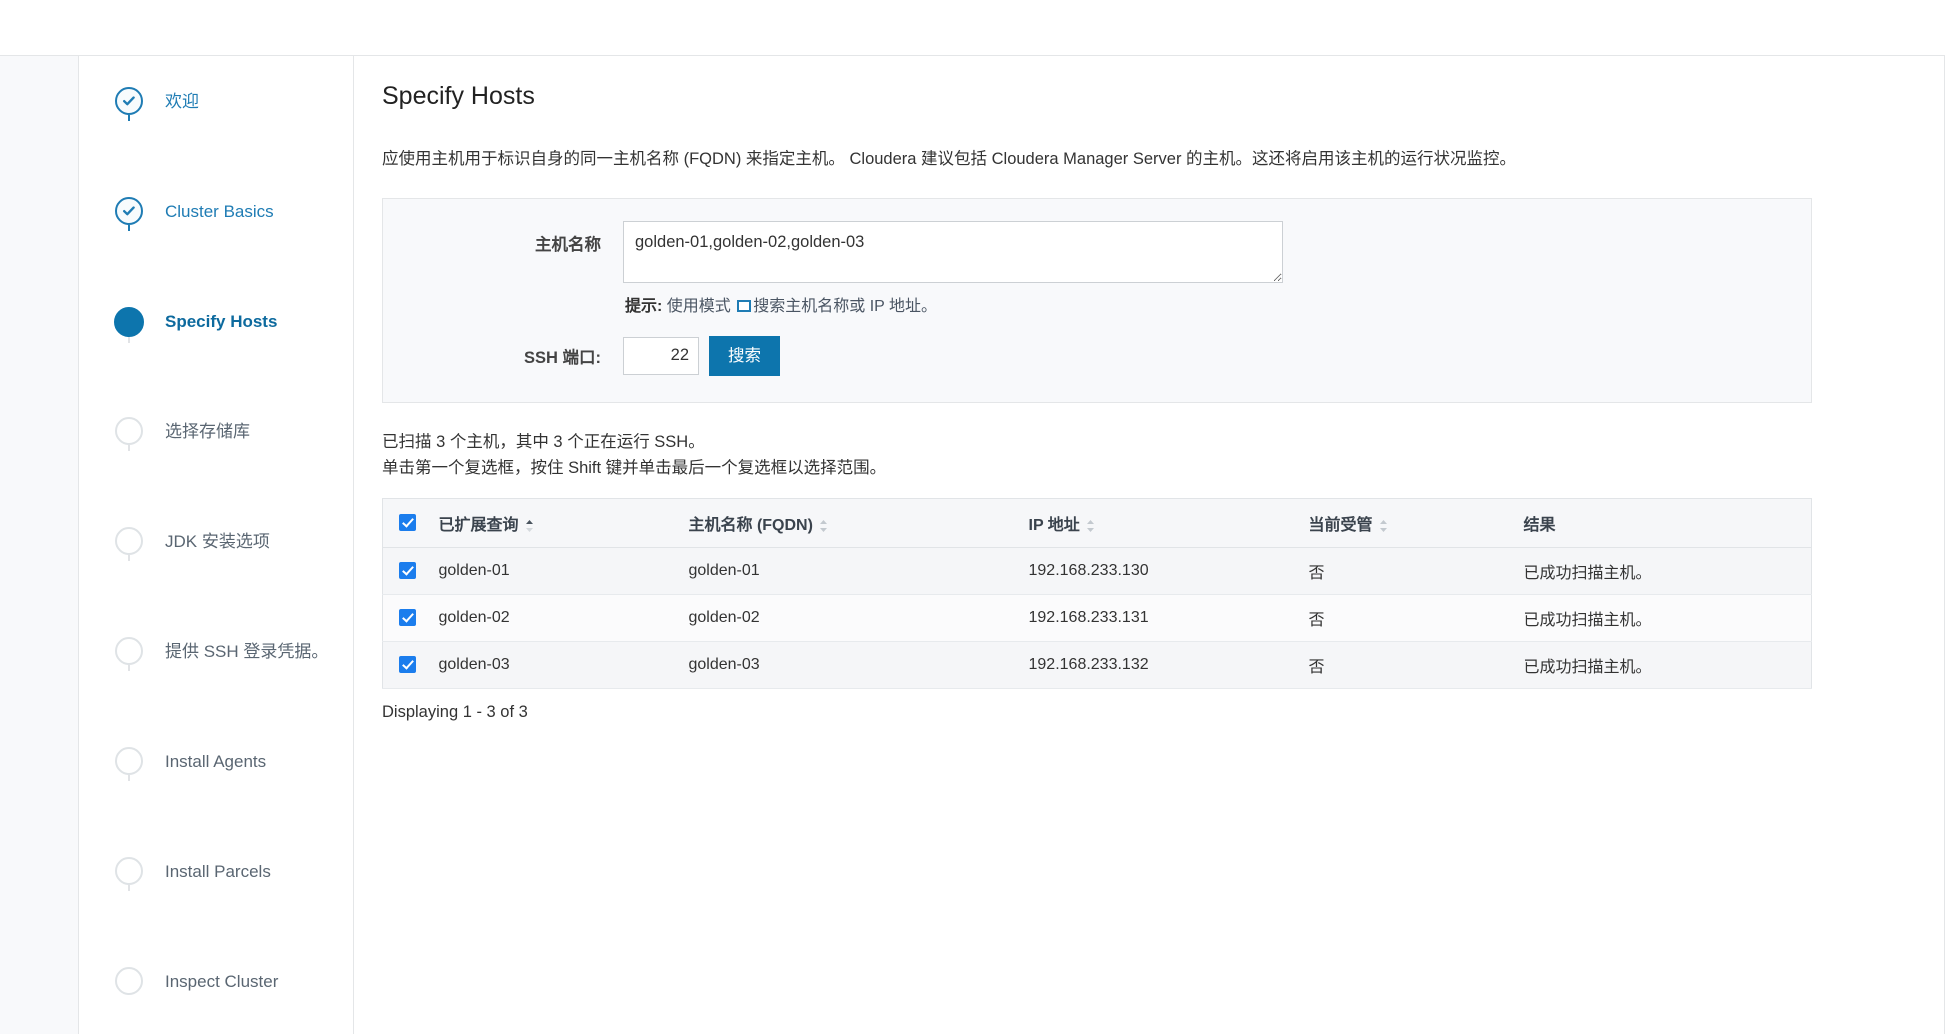 The image size is (1945, 1034). I want to click on wizard-step-4: 选择存储库, so click(216, 466).